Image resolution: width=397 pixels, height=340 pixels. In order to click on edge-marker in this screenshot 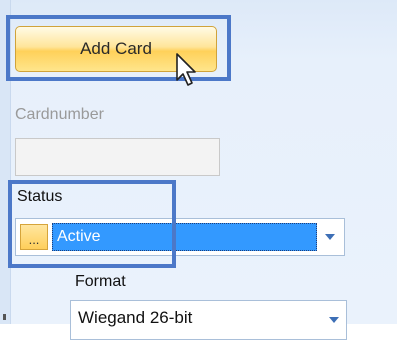, I will do `click(4, 317)`.